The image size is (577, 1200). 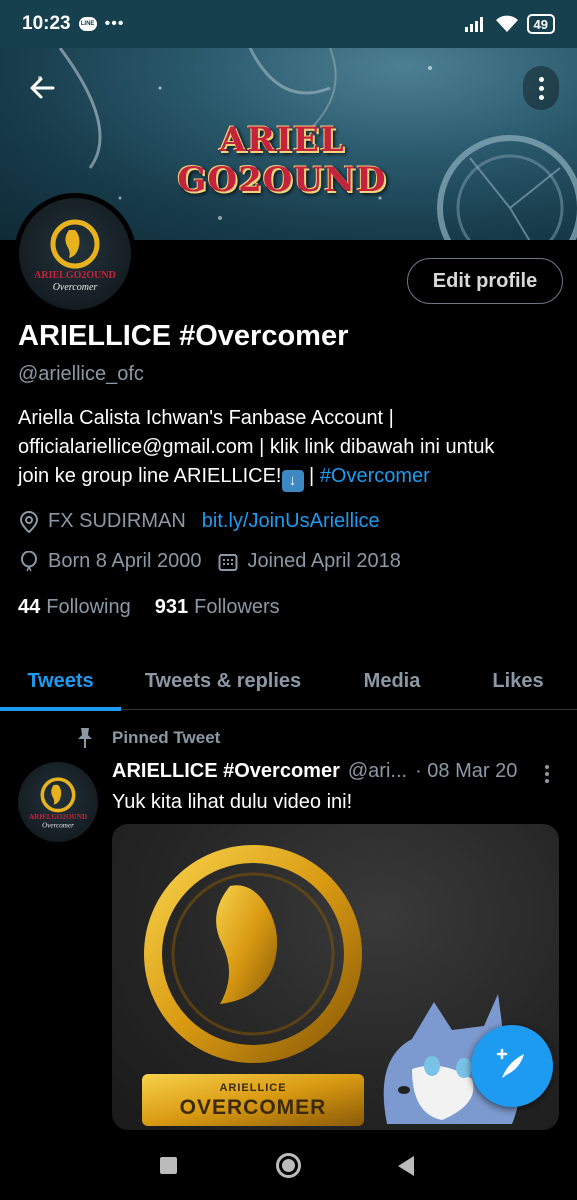 What do you see at coordinates (292, 481) in the screenshot?
I see `down-arrow-emoji-icon: ↓` at bounding box center [292, 481].